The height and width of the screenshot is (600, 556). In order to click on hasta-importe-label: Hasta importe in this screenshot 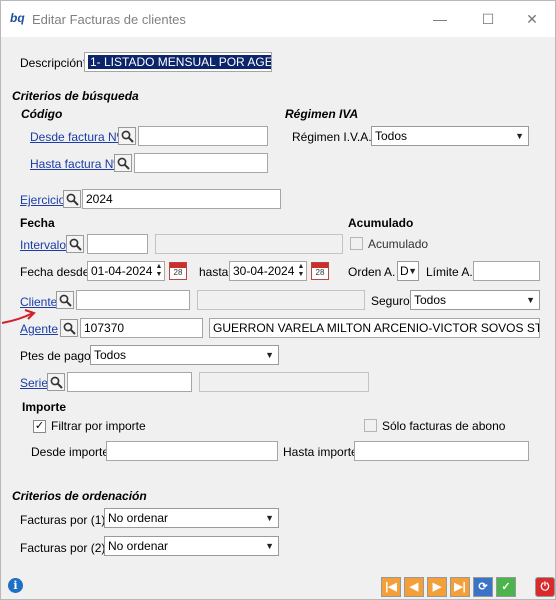, I will do `click(320, 452)`.